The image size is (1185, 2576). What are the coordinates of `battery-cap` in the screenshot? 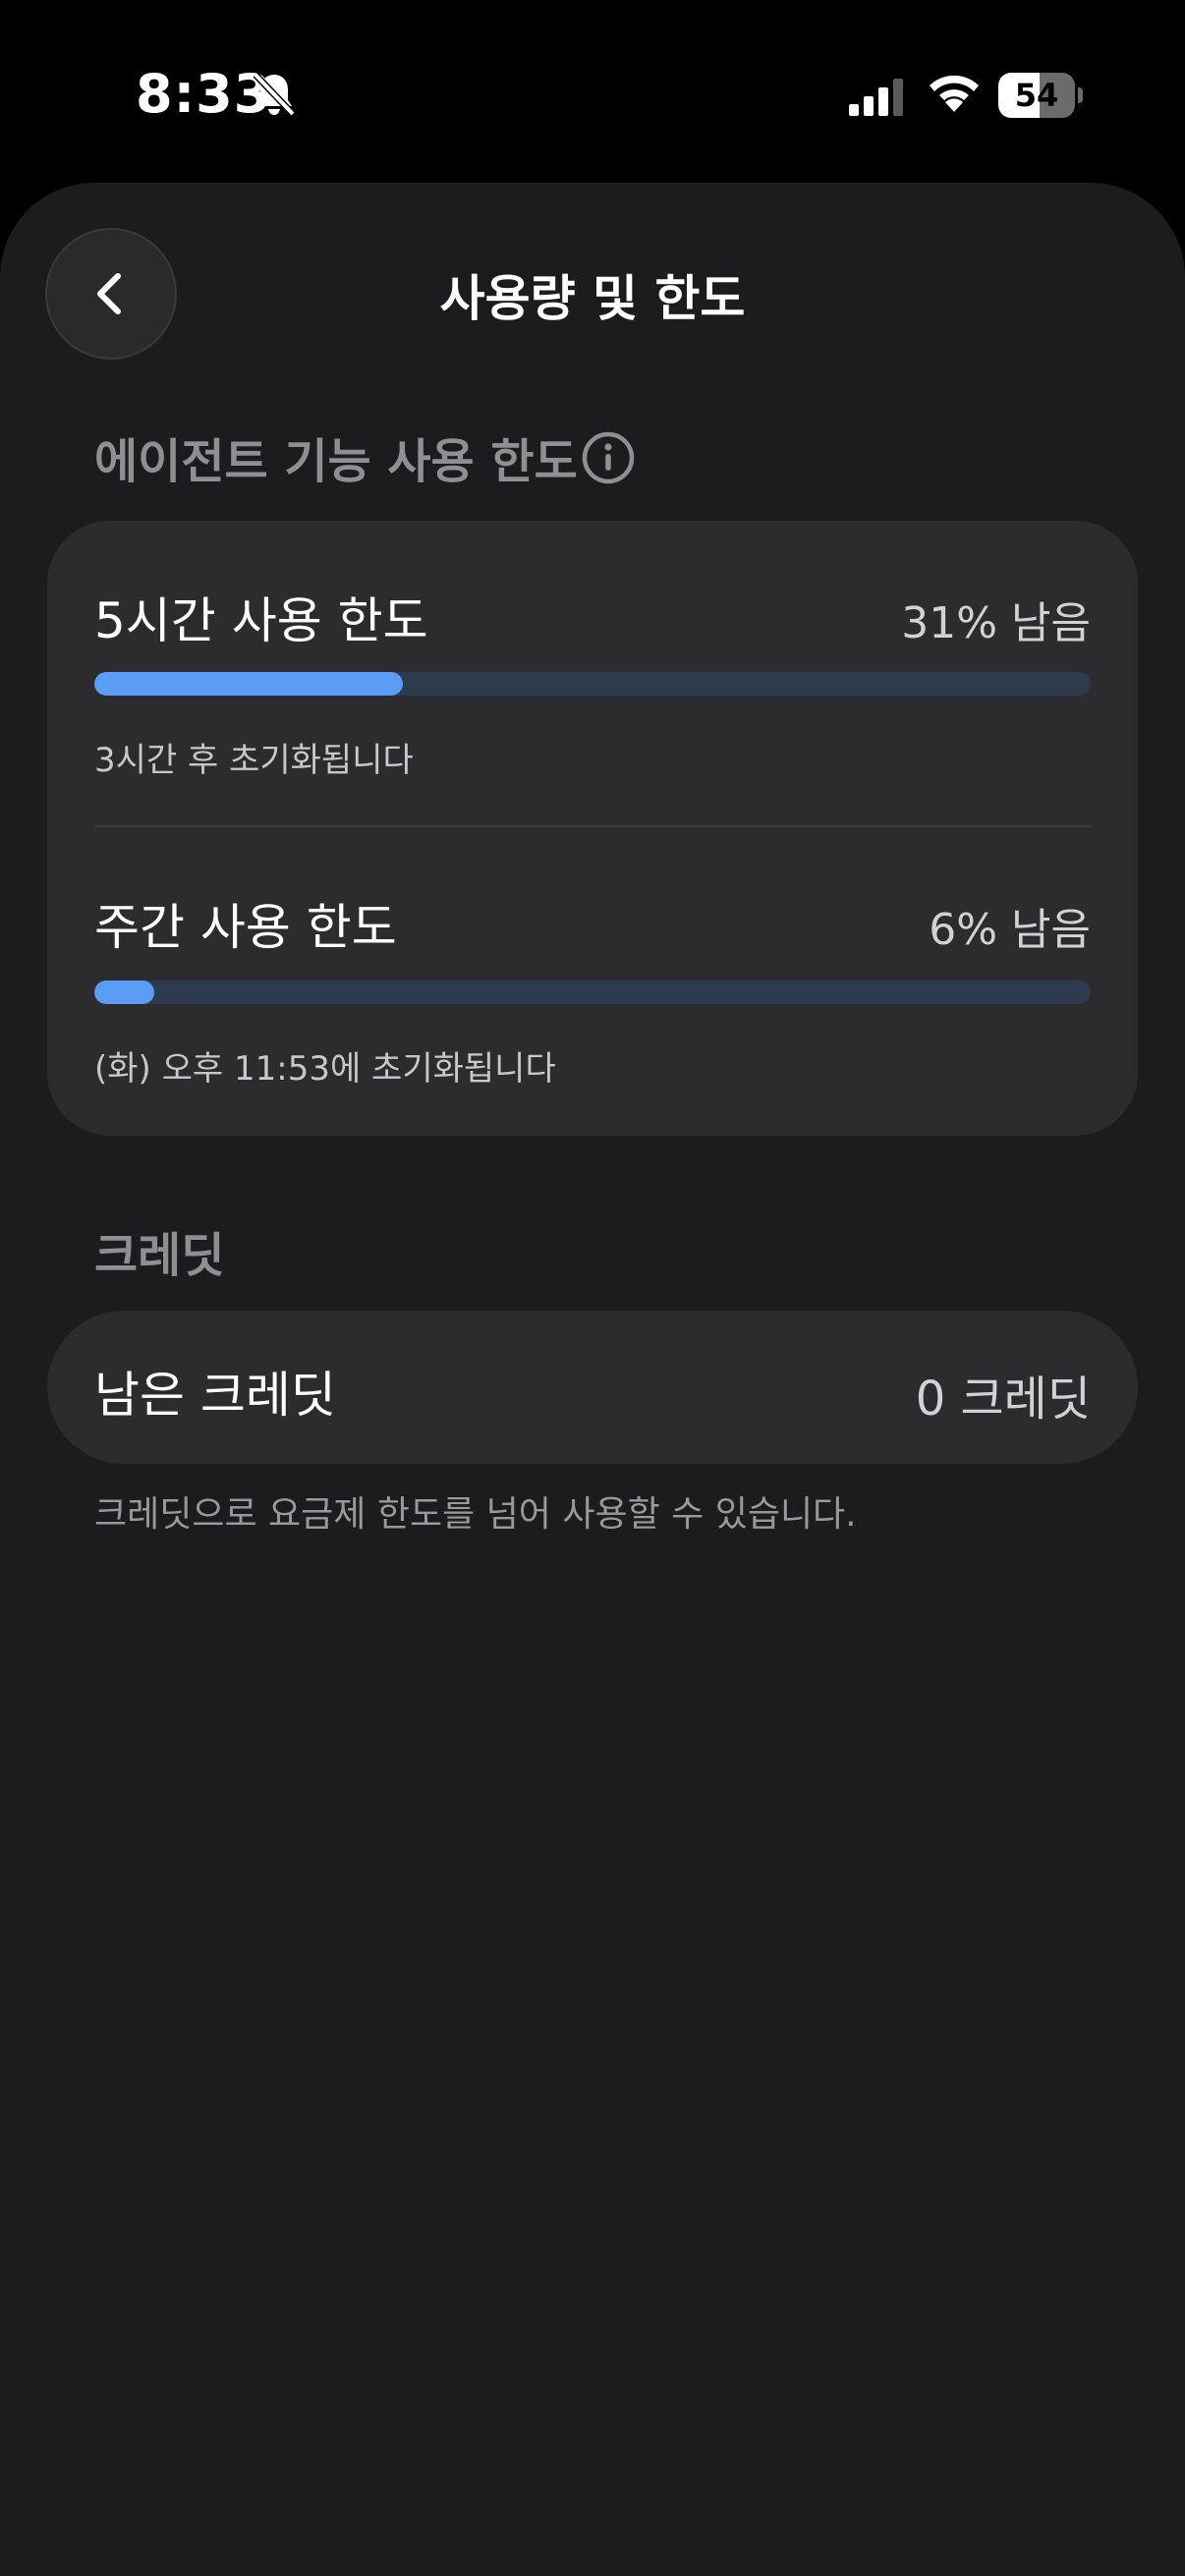 It's located at (1080, 95).